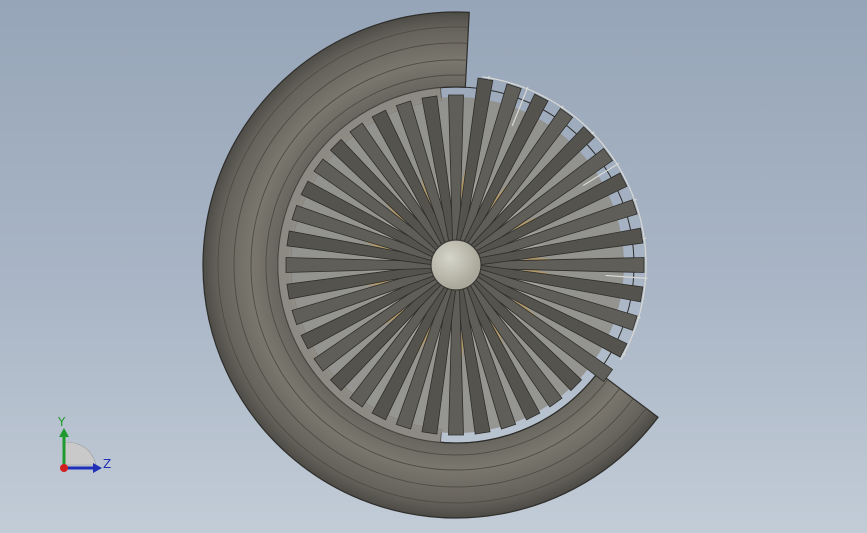  I want to click on y-axis-label: Y, so click(61, 422).